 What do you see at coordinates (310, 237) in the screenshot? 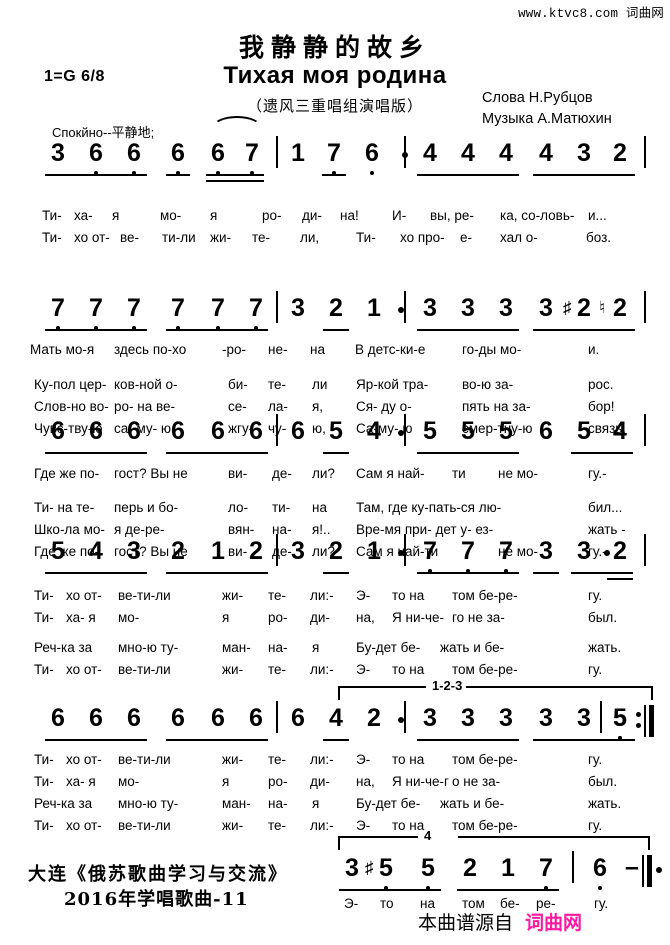
I see `lyric-syllable: ли,` at bounding box center [310, 237].